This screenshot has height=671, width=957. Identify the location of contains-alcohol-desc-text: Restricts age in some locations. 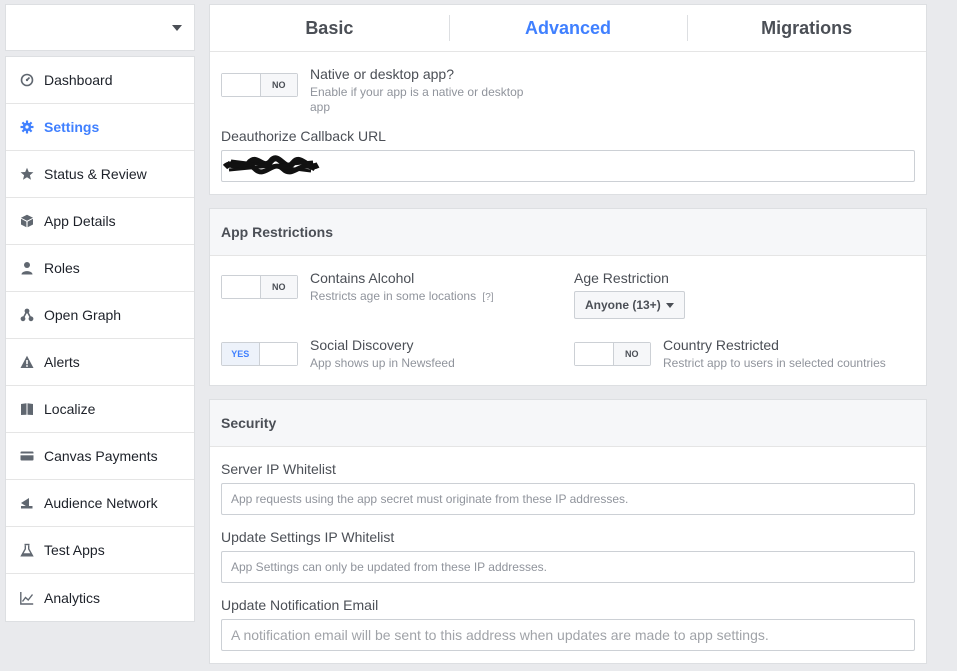
(393, 296).